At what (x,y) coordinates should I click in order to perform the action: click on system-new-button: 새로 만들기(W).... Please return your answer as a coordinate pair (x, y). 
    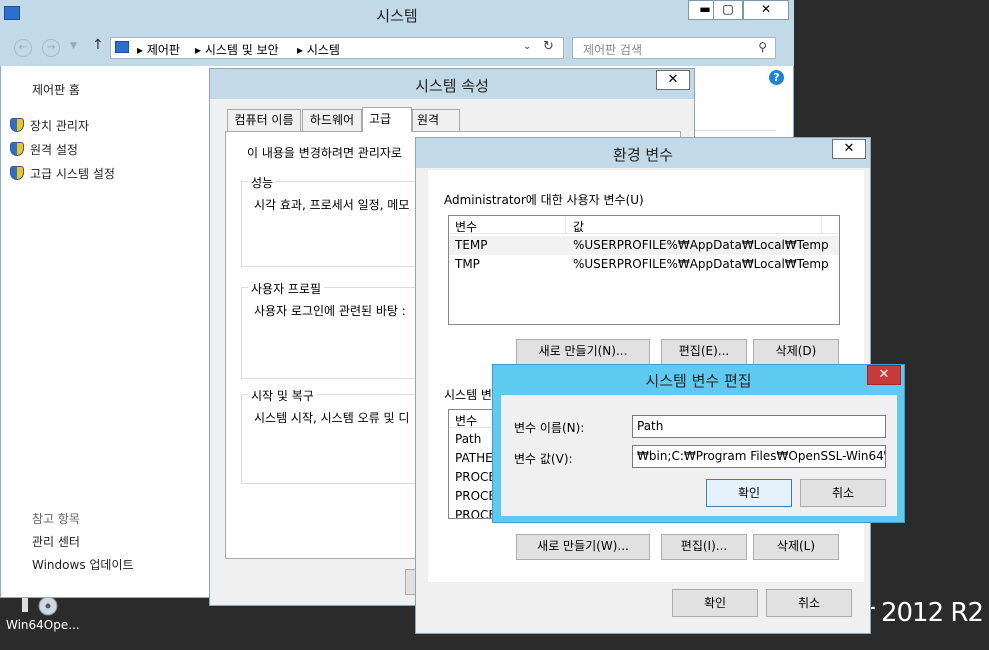
    Looking at the image, I should click on (583, 547).